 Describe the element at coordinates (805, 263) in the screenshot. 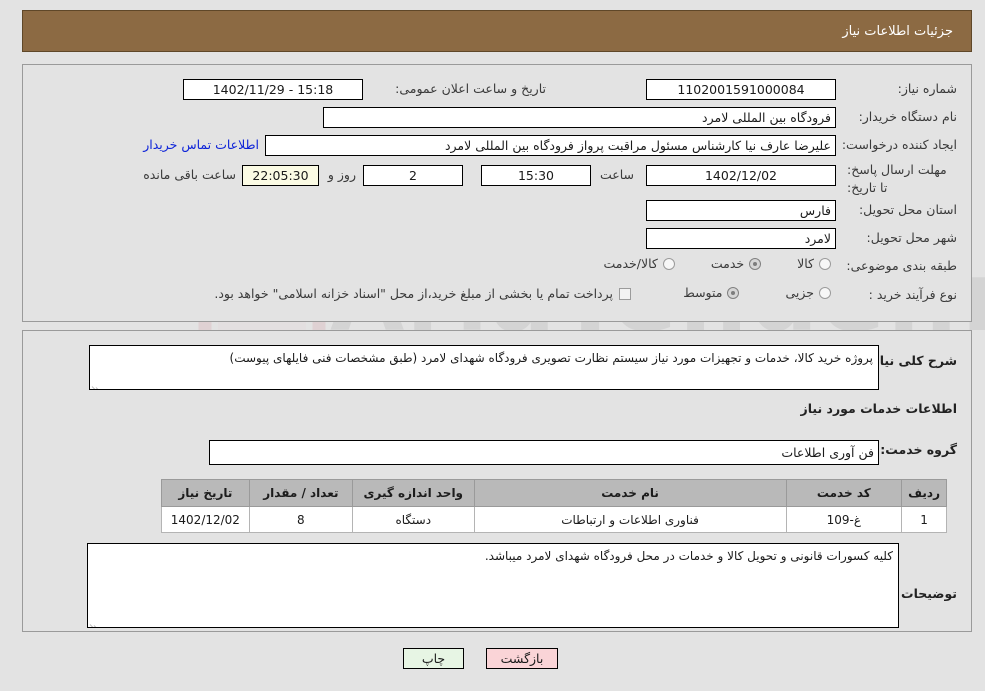

I see `category-option-label: کالا` at that location.